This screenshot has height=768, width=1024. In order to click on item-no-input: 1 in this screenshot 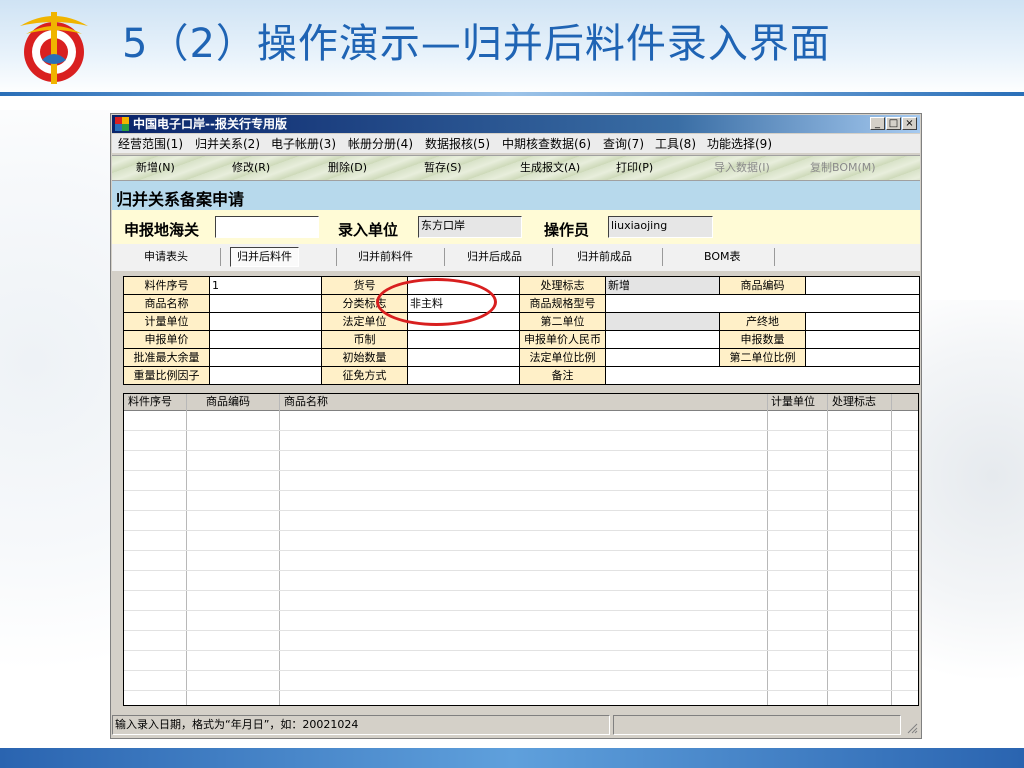, I will do `click(265, 285)`.